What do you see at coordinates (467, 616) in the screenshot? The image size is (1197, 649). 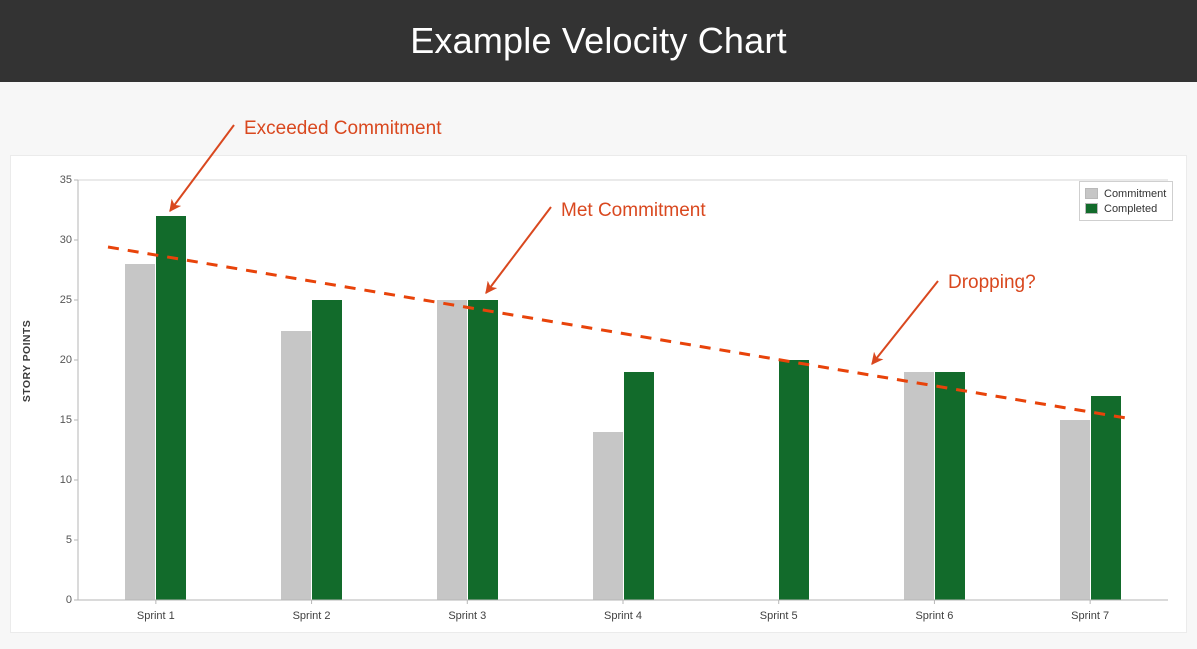 I see `x-tick-label: Sprint 3` at bounding box center [467, 616].